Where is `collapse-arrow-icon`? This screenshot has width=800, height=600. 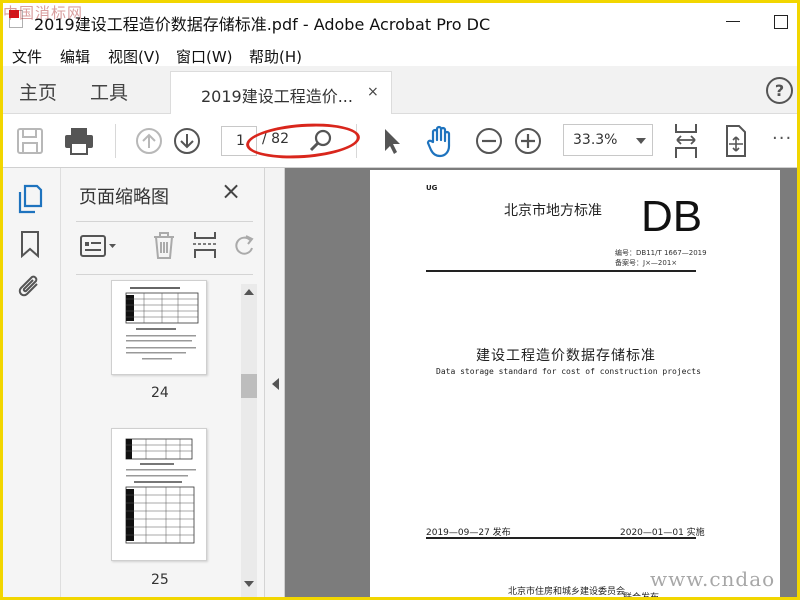 collapse-arrow-icon is located at coordinates (275, 384).